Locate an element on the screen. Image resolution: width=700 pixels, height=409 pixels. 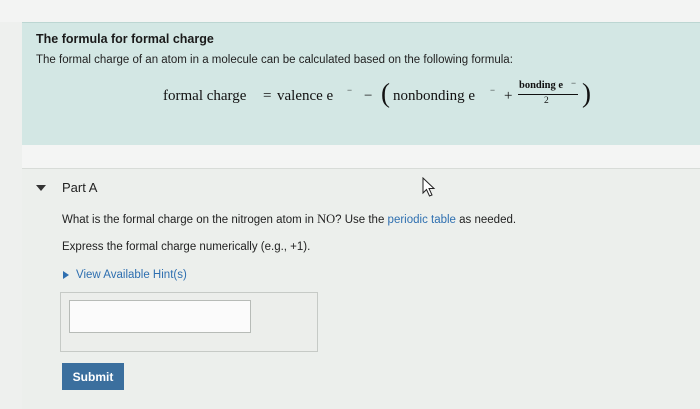
question-suffix: as needed. is located at coordinates (486, 220).